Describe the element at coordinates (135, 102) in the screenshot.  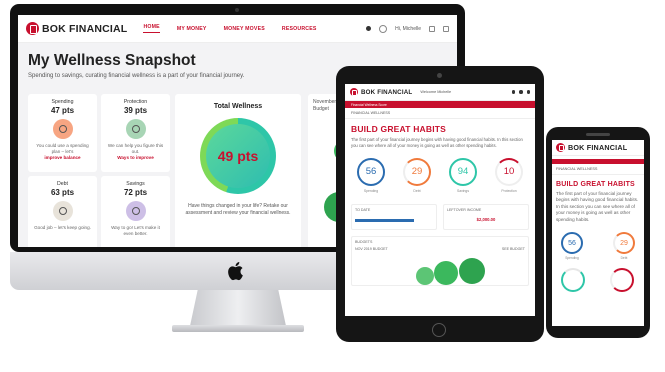
I see `tile-name: Protection` at that location.